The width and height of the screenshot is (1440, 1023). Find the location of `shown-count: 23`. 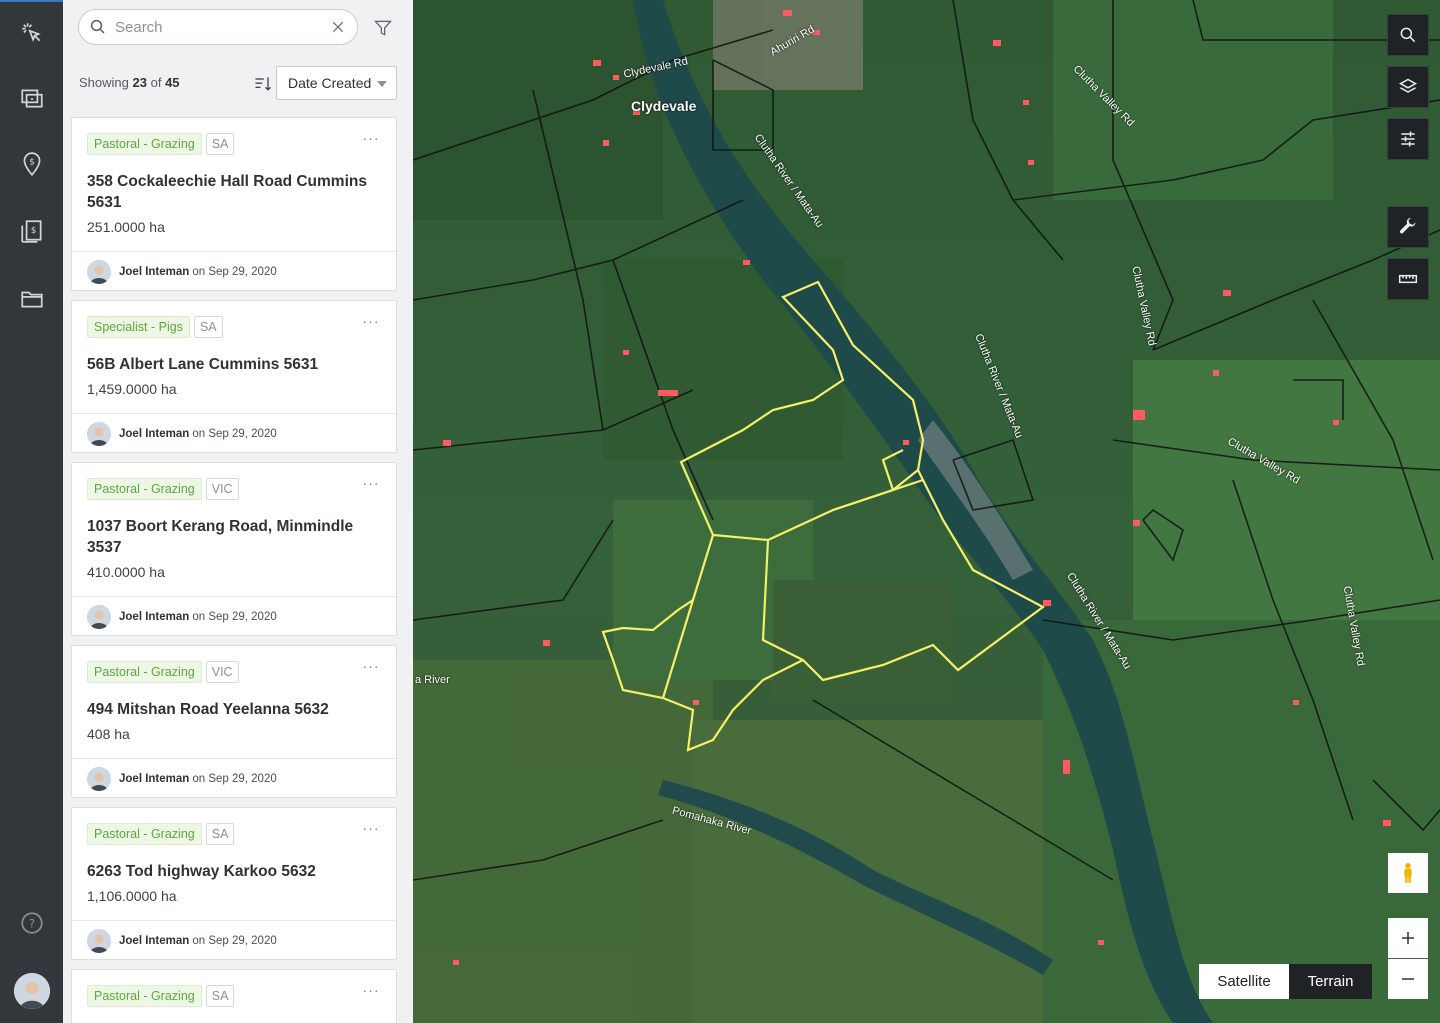

shown-count: 23 is located at coordinates (139, 82).